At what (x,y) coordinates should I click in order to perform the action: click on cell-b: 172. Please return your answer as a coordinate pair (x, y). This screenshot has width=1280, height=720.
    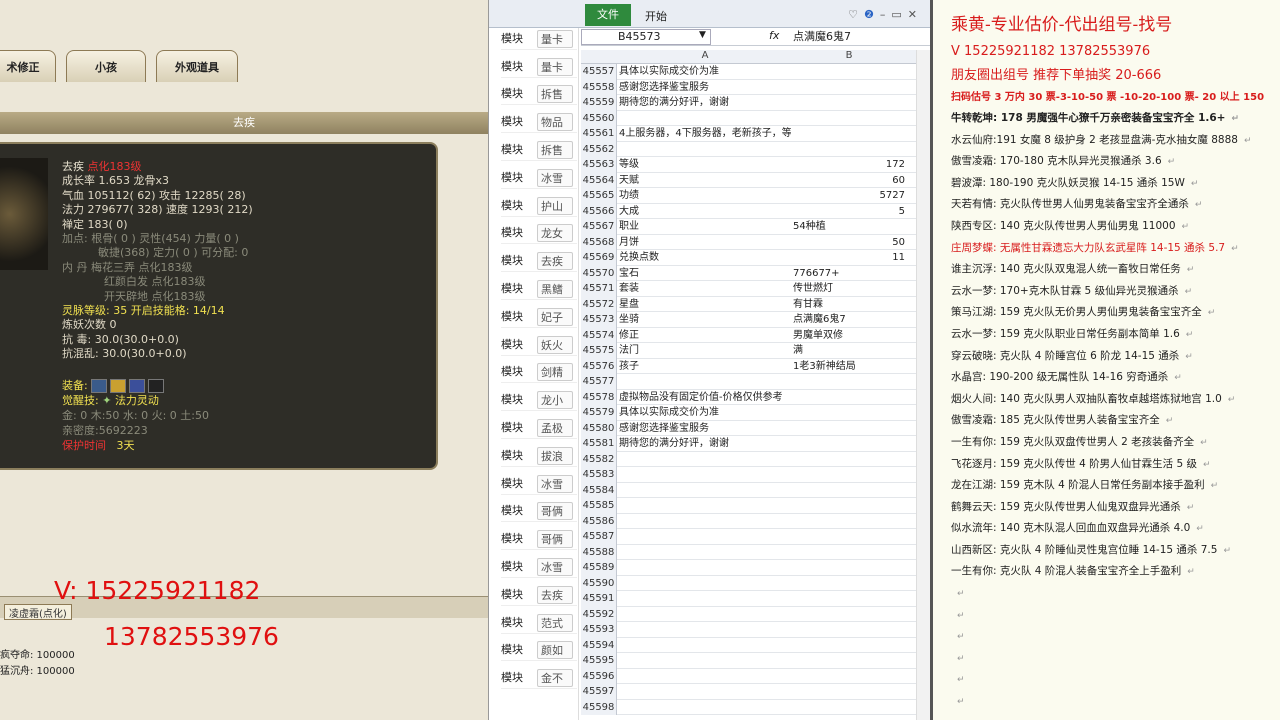
    Looking at the image, I should click on (849, 165).